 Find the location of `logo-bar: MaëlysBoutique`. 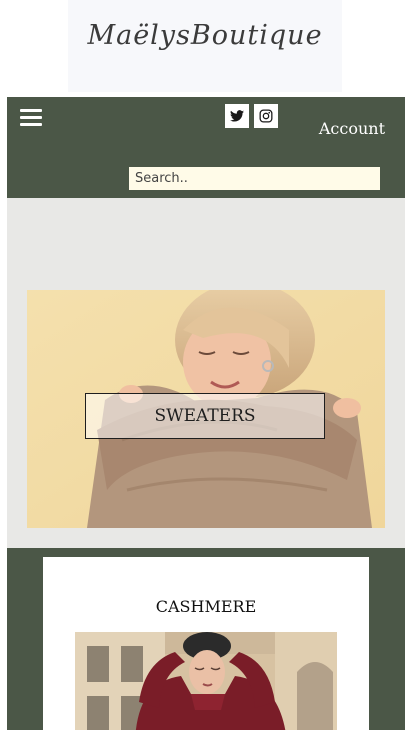

logo-bar: MaëlysBoutique is located at coordinates (205, 48).